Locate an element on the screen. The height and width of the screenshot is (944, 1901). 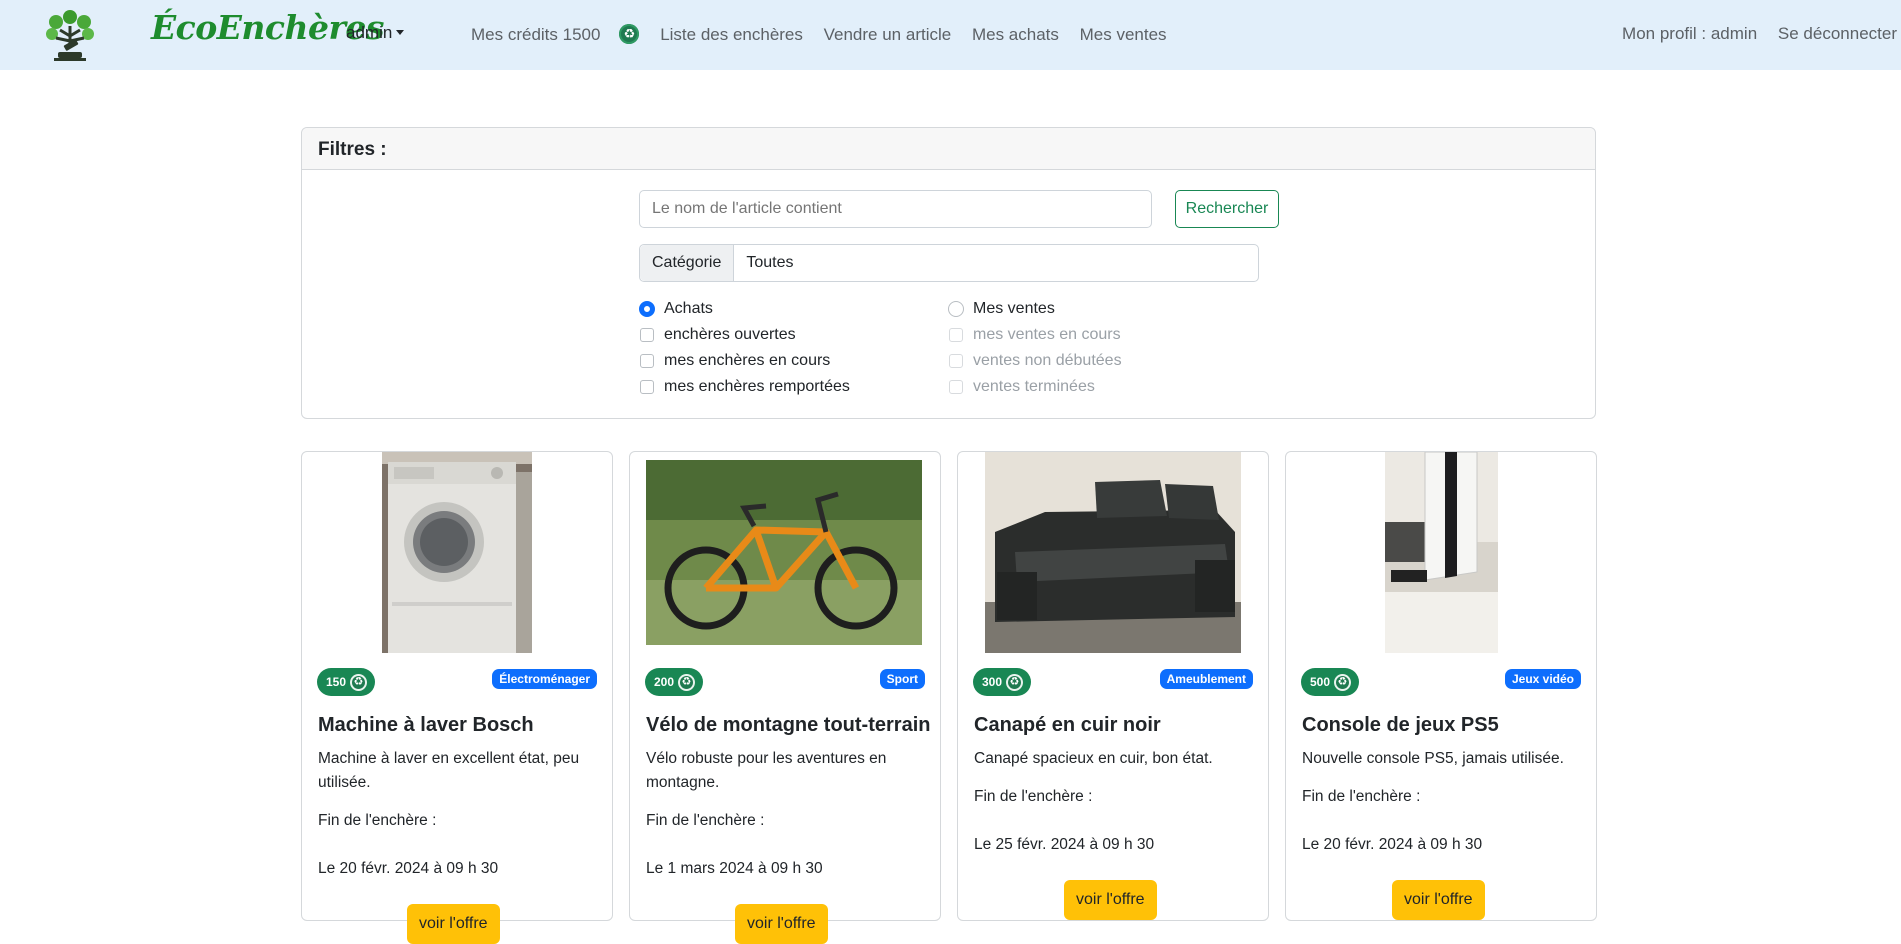
nav-sell-item: Vendre un article is located at coordinates (888, 34).